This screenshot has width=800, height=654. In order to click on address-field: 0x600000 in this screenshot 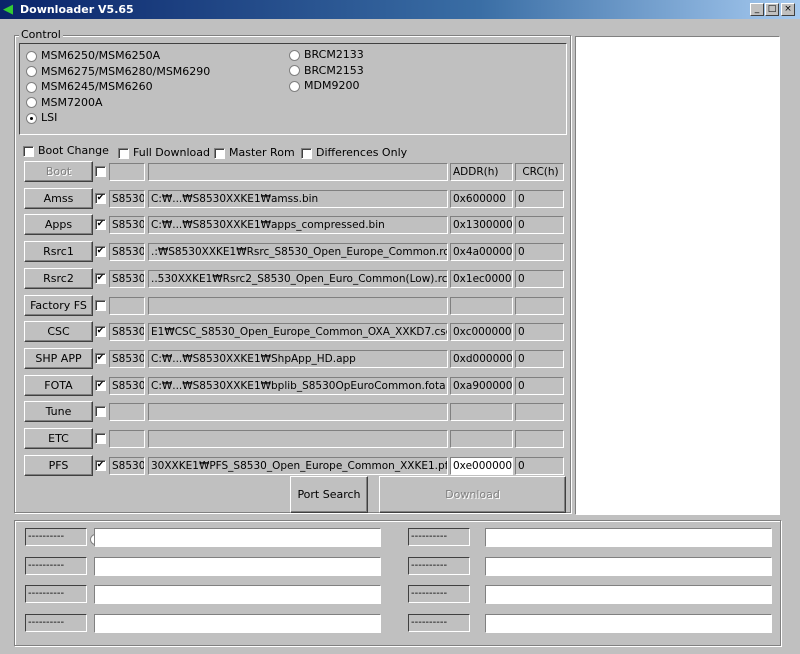, I will do `click(481, 199)`.